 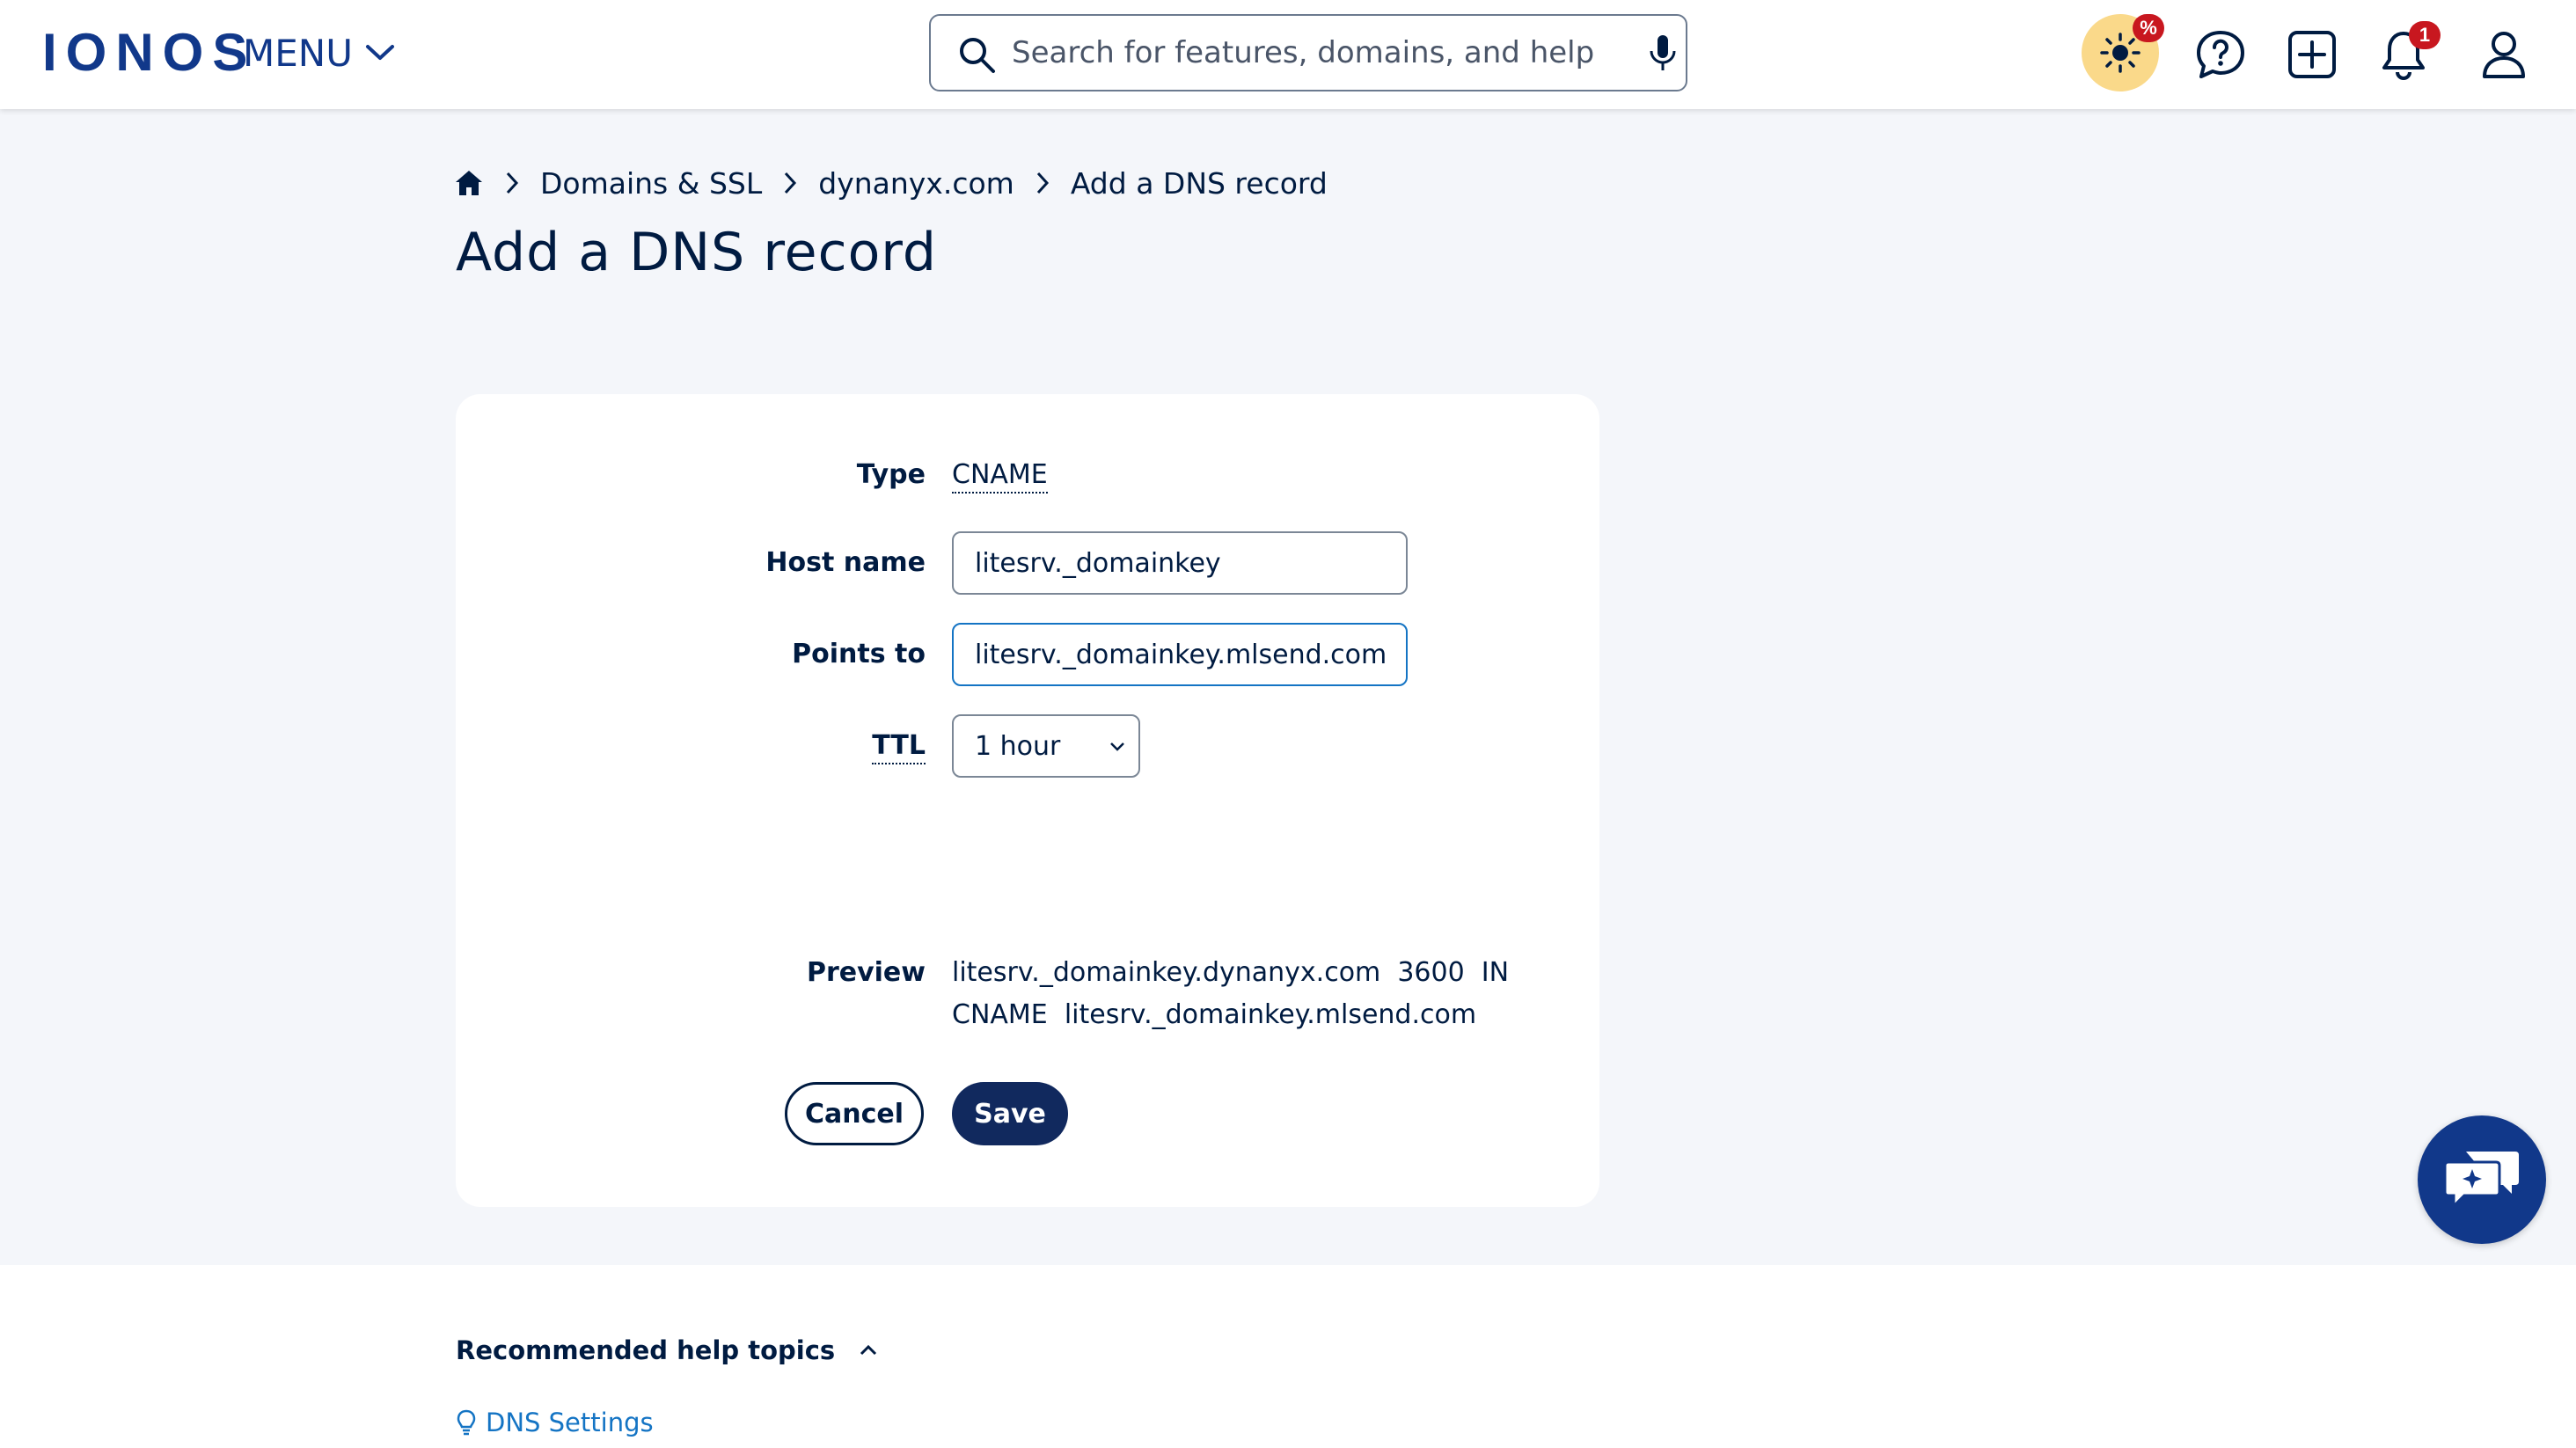 I want to click on recommended-help-topics-toggle: Recommended help topics, so click(x=667, y=1350).